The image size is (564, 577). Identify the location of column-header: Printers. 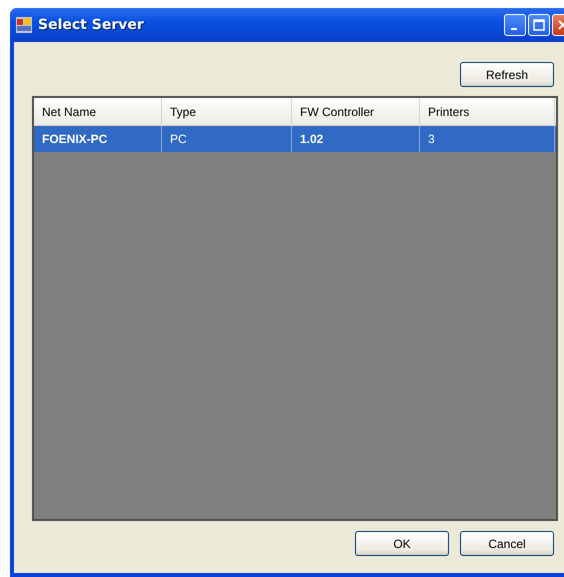
(487, 111).